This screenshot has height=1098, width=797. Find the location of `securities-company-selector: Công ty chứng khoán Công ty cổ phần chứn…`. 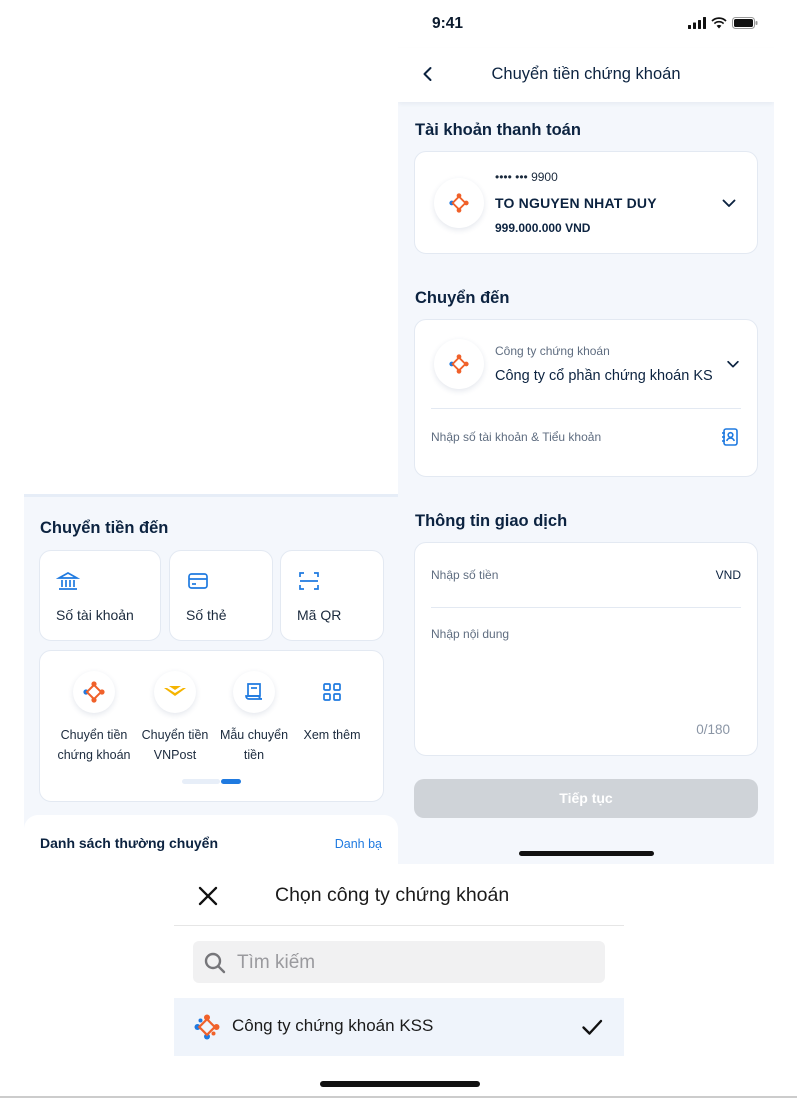

securities-company-selector: Công ty chứng khoán Công ty cổ phần chứn… is located at coordinates (586, 364).